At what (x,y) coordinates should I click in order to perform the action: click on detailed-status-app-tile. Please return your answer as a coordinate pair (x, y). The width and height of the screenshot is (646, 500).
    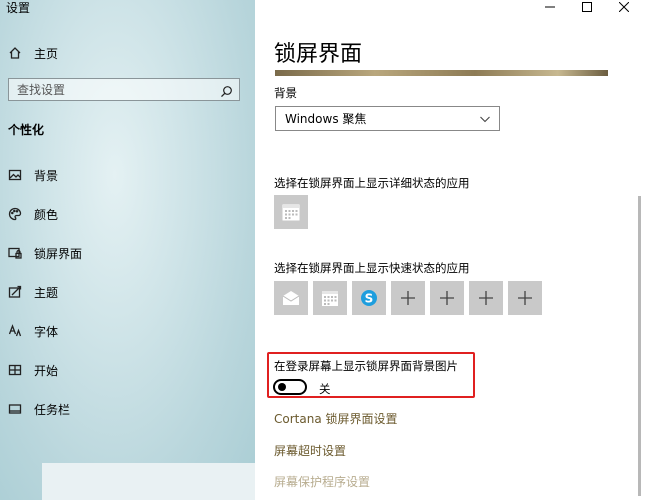
    Looking at the image, I should click on (291, 212).